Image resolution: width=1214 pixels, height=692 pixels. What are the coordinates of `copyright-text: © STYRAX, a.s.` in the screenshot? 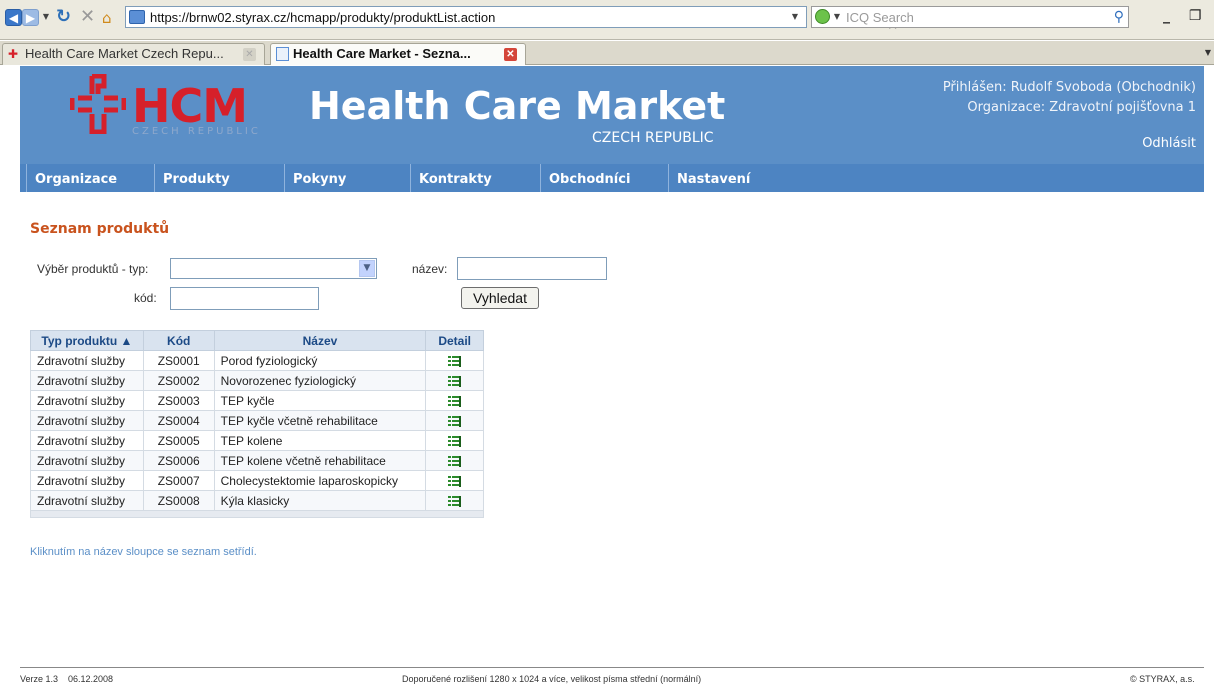 It's located at (1162, 679).